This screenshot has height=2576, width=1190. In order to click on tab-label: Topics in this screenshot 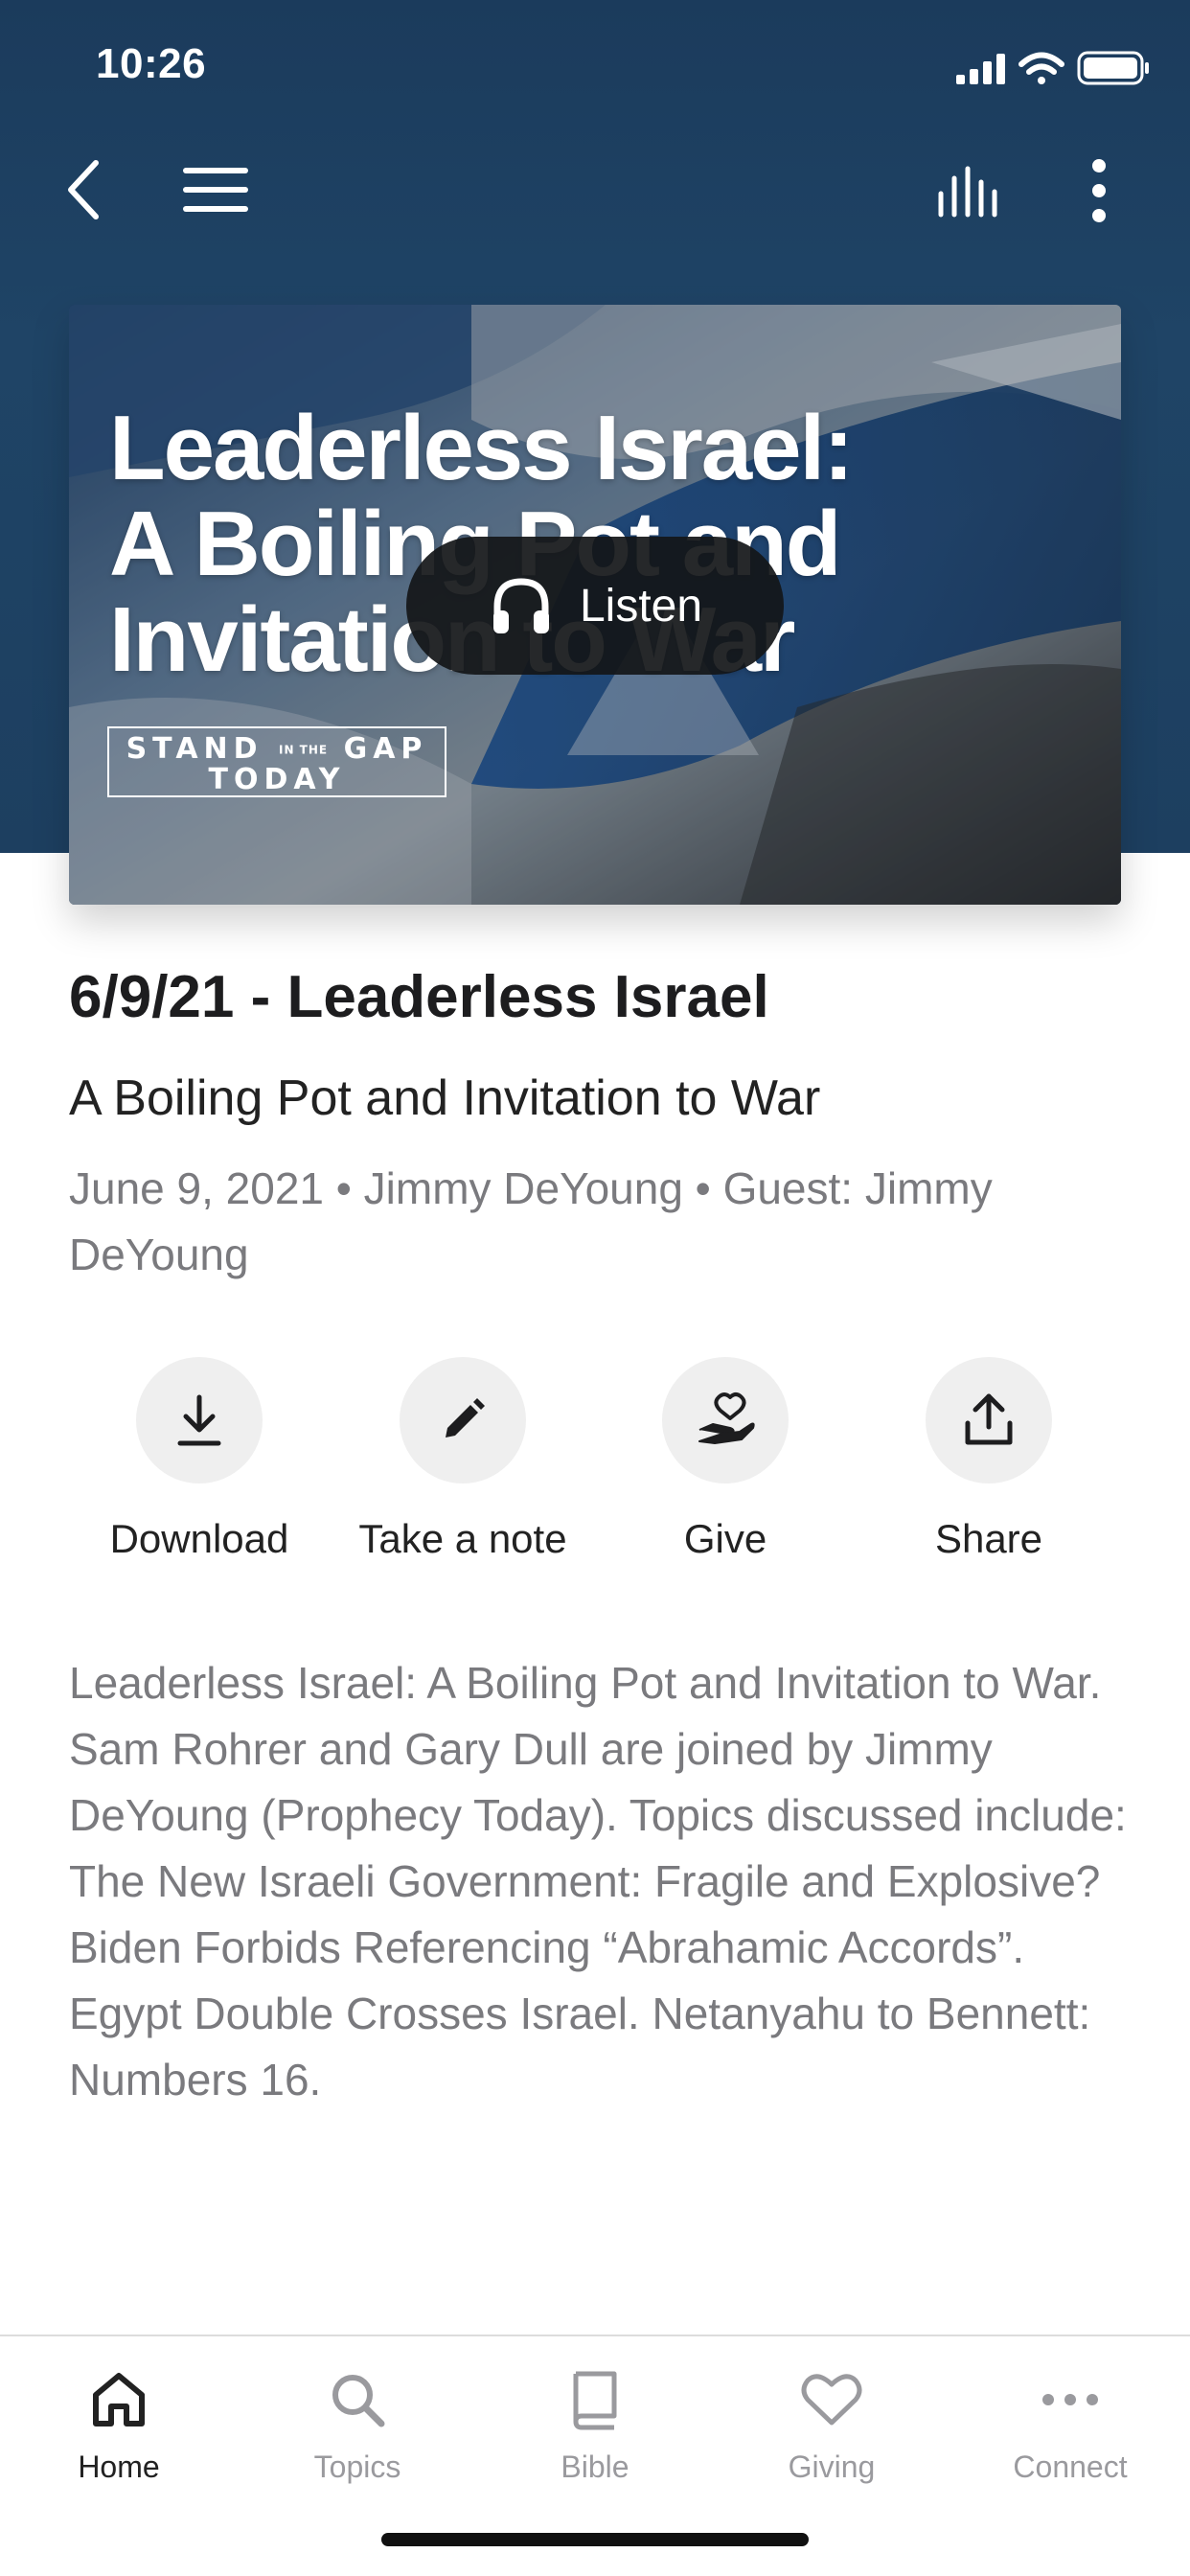, I will do `click(357, 2467)`.